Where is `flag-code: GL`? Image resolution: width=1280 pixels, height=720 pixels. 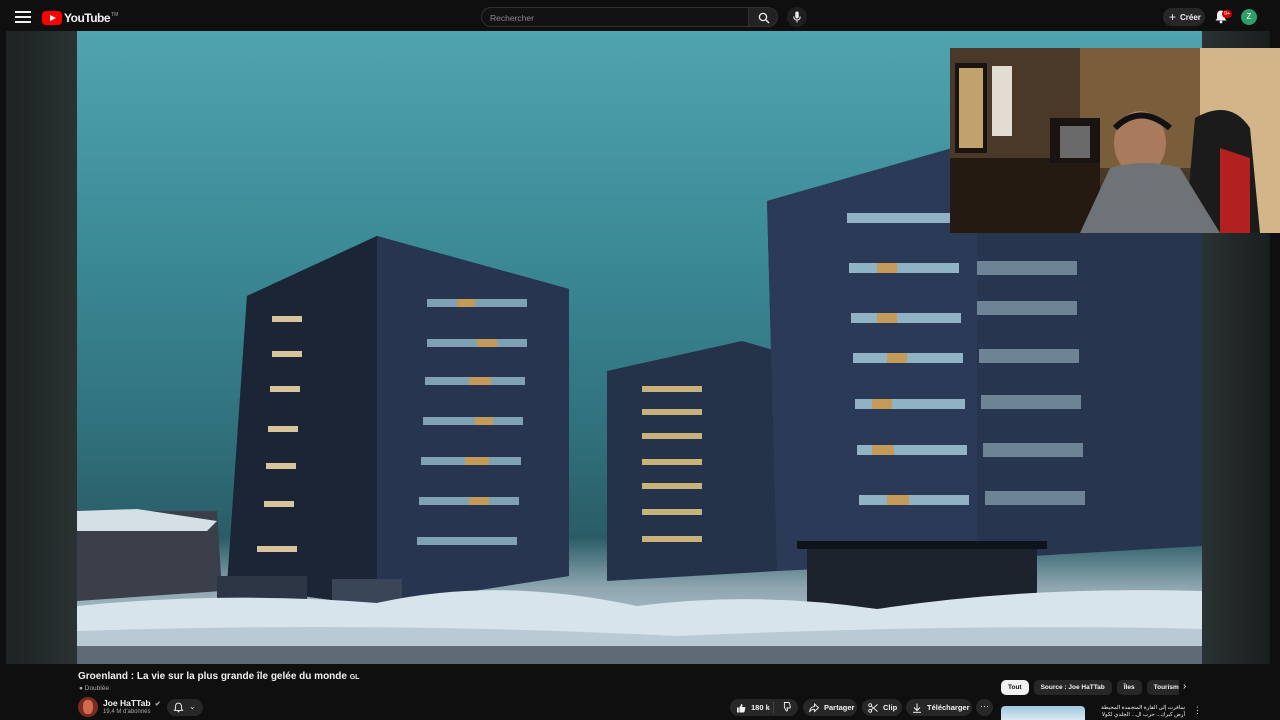
flag-code: GL is located at coordinates (354, 677).